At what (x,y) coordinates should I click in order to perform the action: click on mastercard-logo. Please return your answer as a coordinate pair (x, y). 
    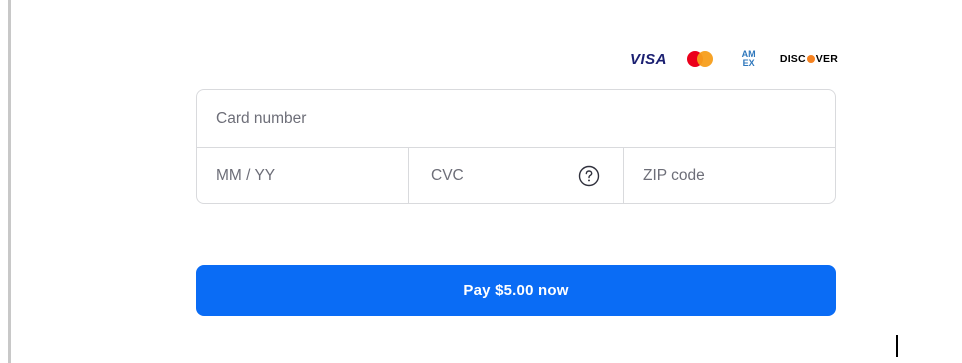
    Looking at the image, I should click on (702, 59).